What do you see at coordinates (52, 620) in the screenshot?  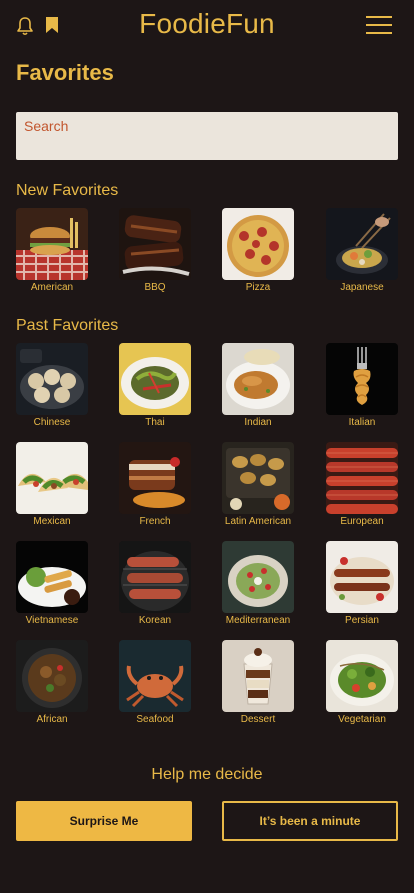 I see `tile-label: Vietnamese` at bounding box center [52, 620].